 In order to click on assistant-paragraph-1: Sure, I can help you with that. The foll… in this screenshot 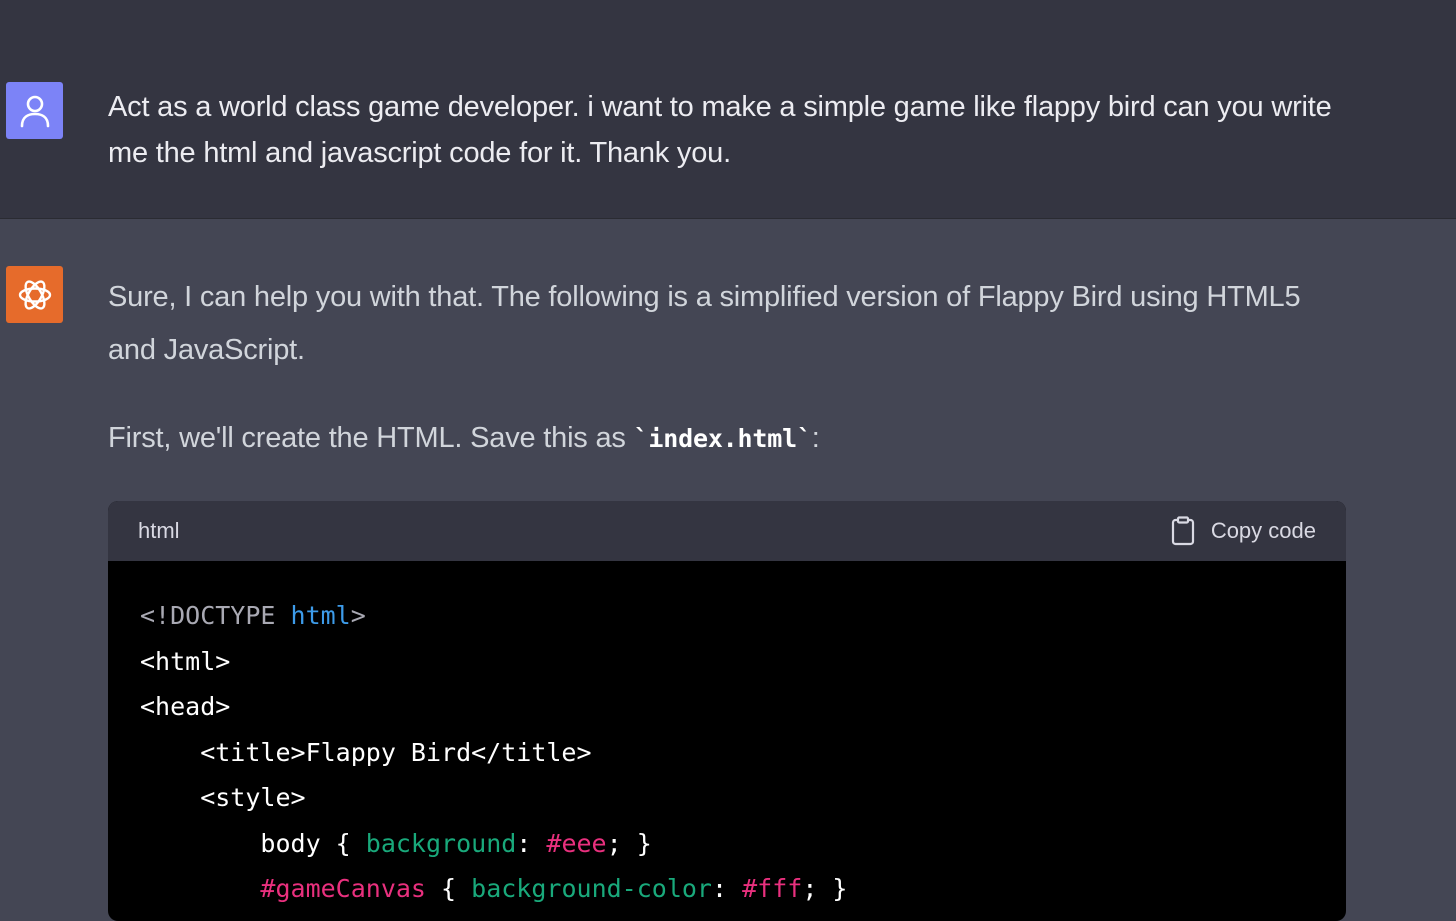, I will do `click(704, 323)`.